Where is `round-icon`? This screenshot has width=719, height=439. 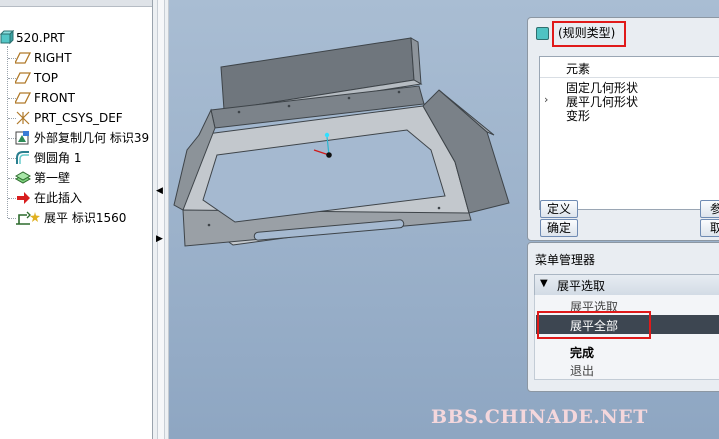 round-icon is located at coordinates (23, 158).